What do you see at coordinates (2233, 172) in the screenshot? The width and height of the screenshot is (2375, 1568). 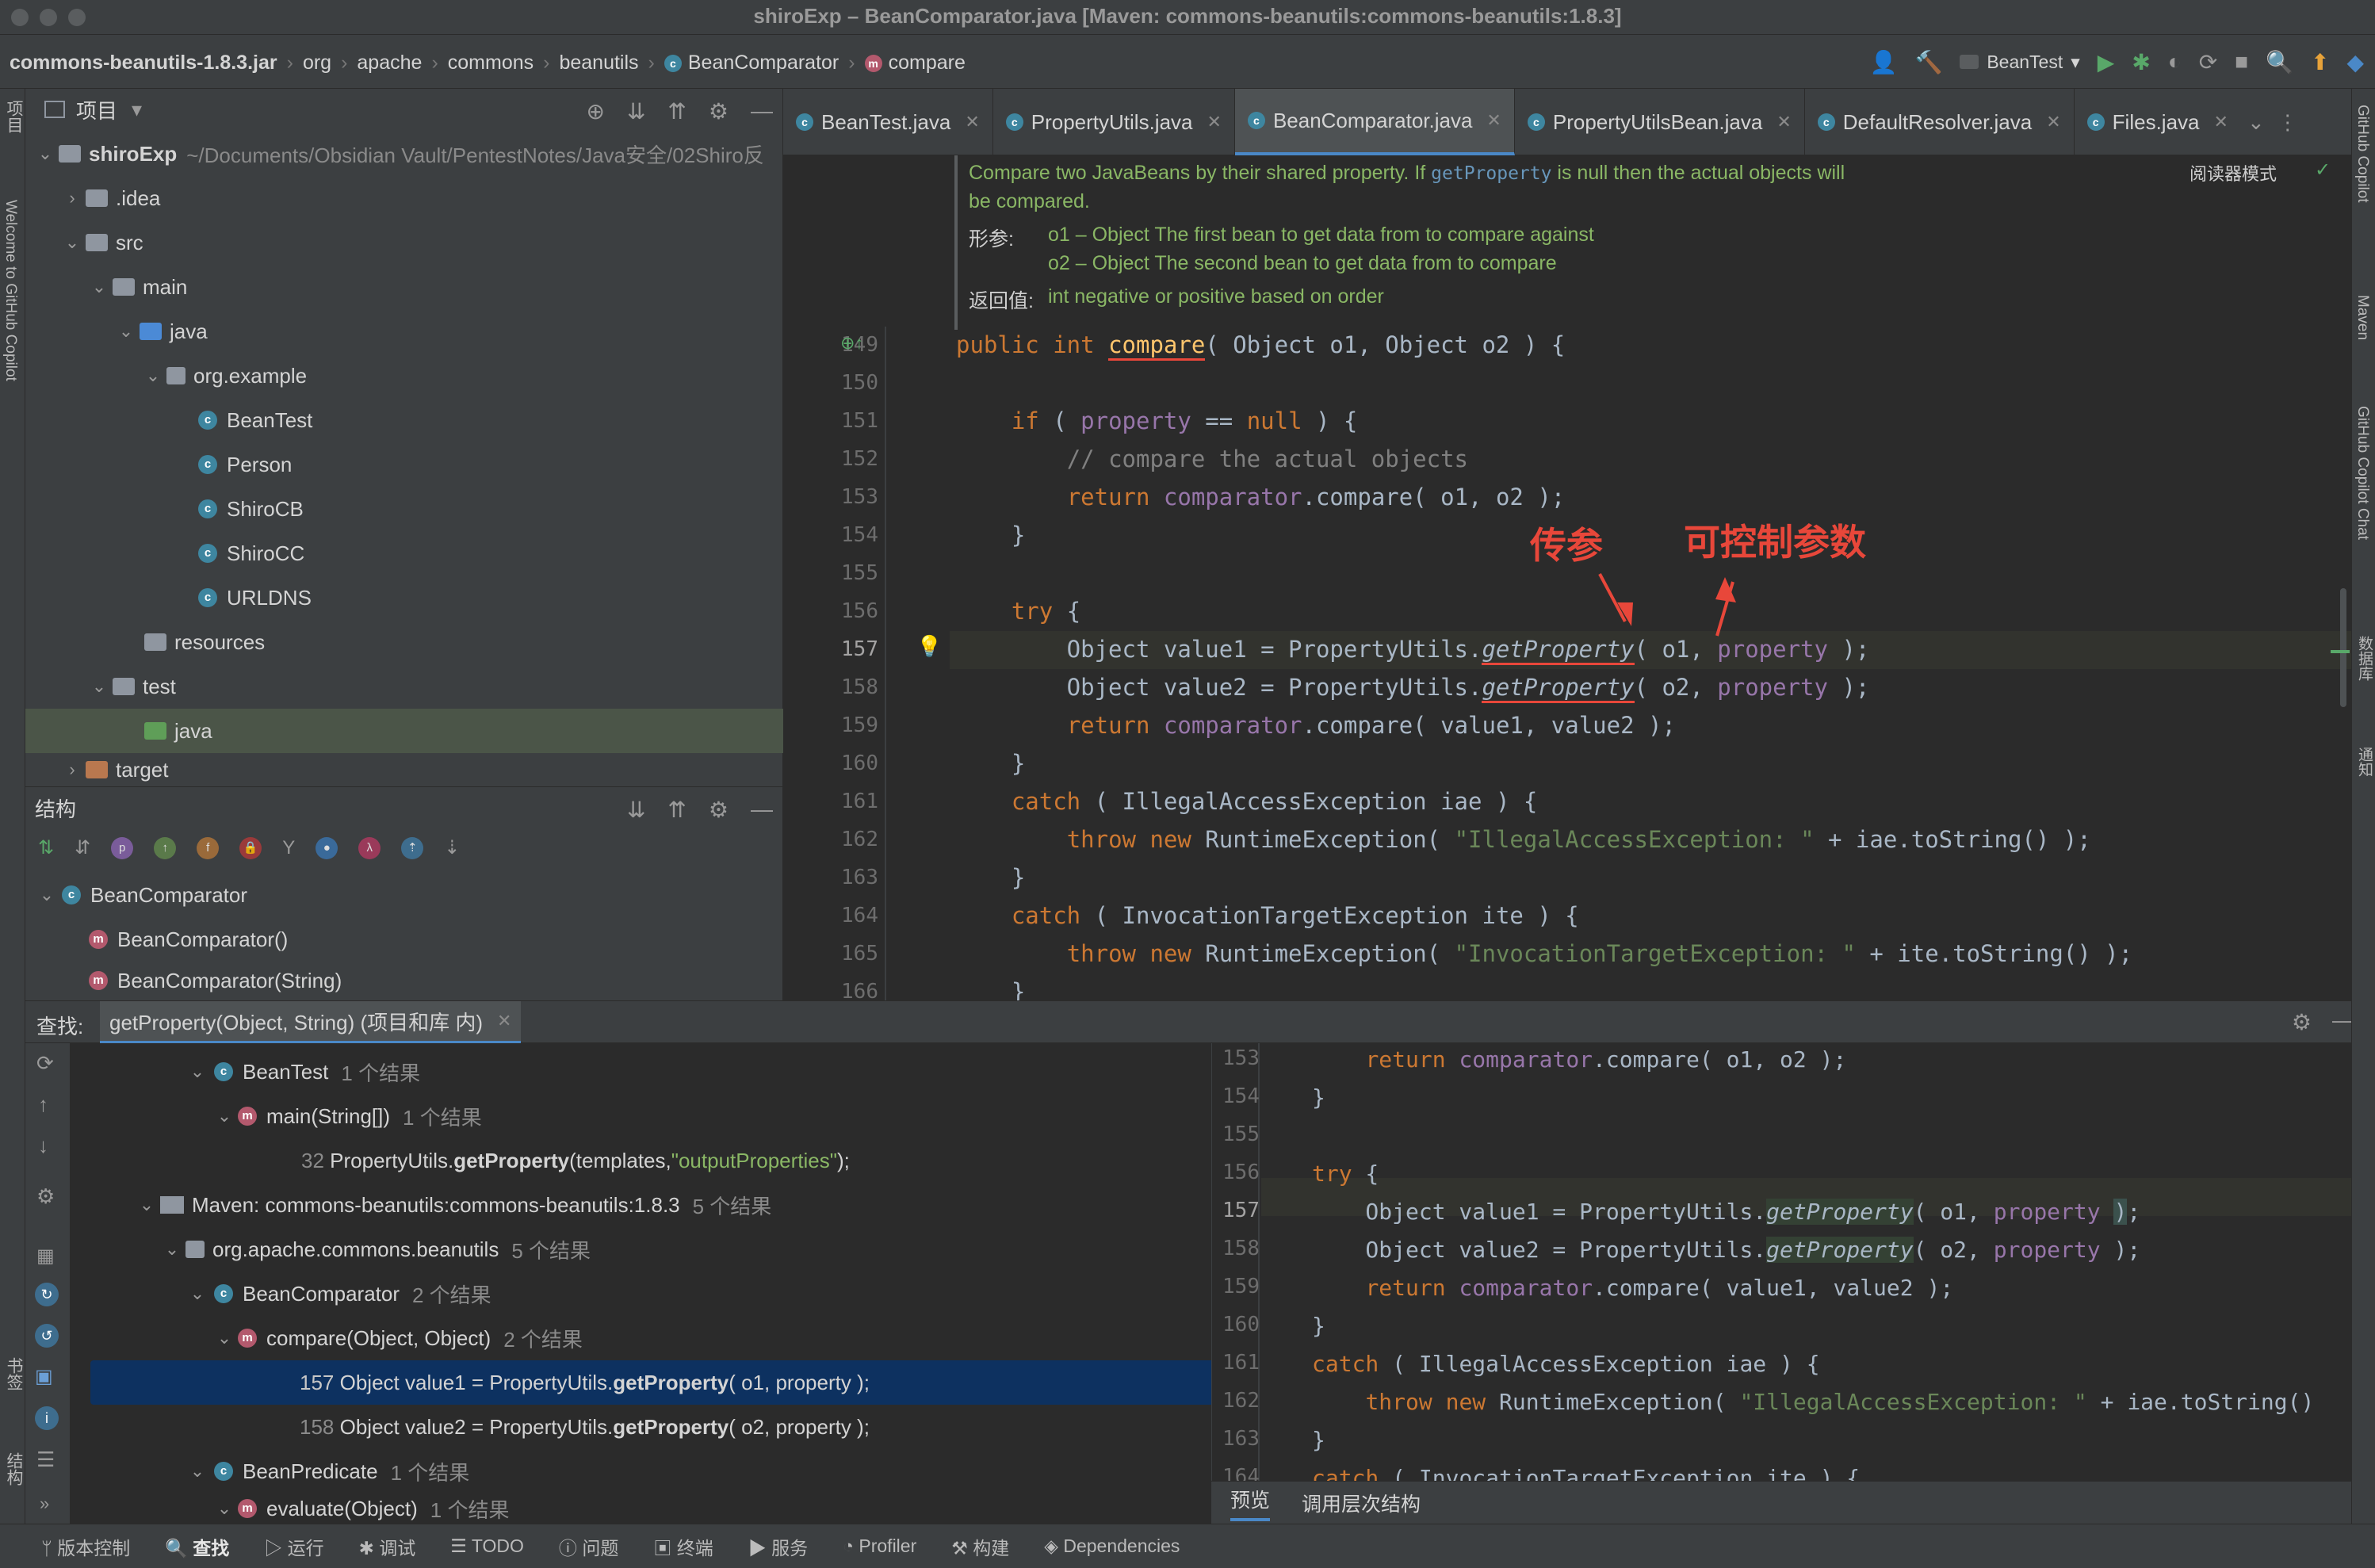 I see `reader-mode-button: 阅读器模式` at bounding box center [2233, 172].